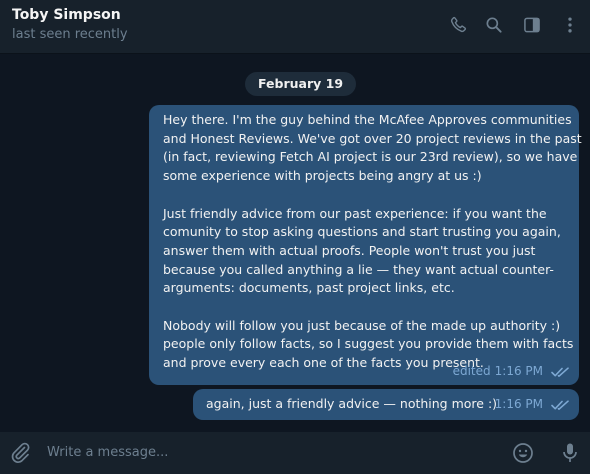  I want to click on more-icon, so click(570, 25).